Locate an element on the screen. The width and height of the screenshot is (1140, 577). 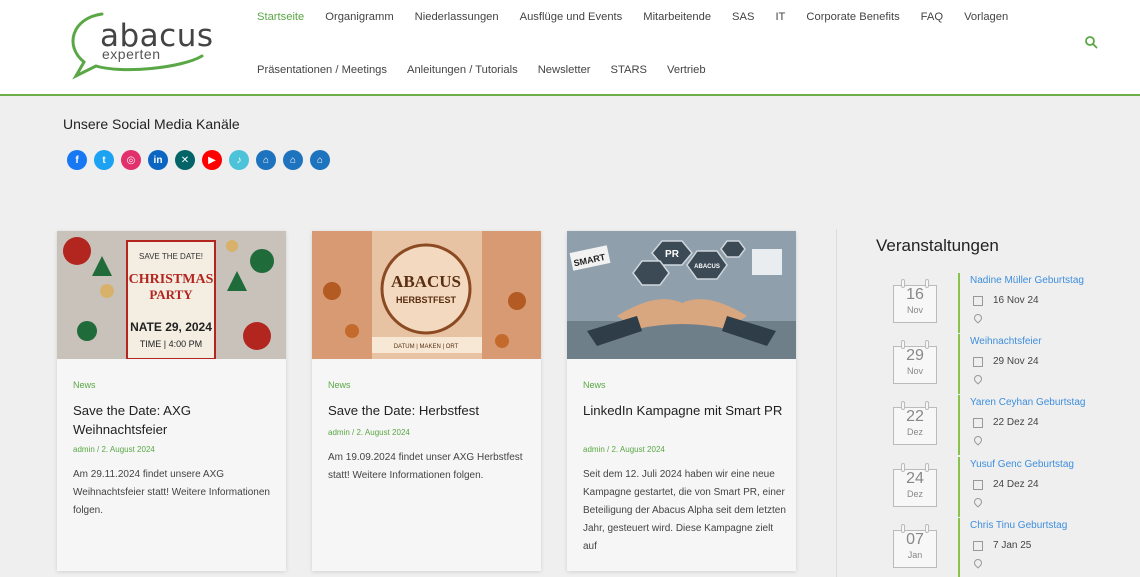
facebook-icon: f is located at coordinates (77, 160).